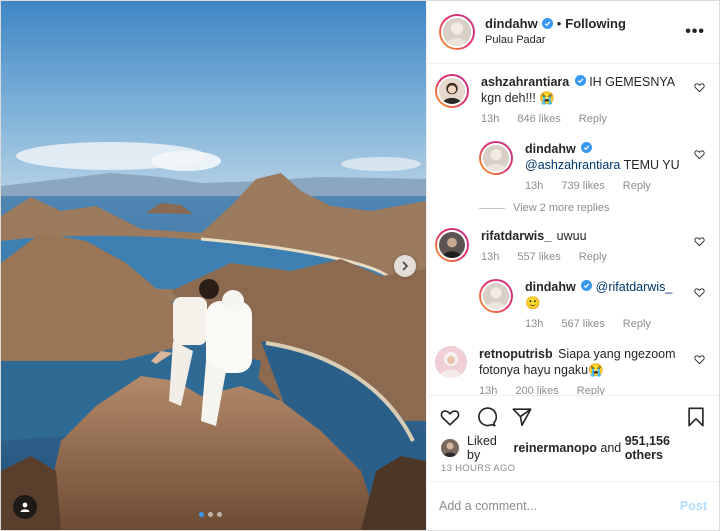  I want to click on user-icon, so click(25, 507).